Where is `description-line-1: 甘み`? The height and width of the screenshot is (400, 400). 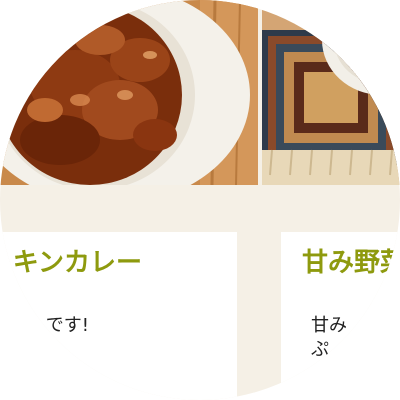
description-line-1: 甘み is located at coordinates (329, 325).